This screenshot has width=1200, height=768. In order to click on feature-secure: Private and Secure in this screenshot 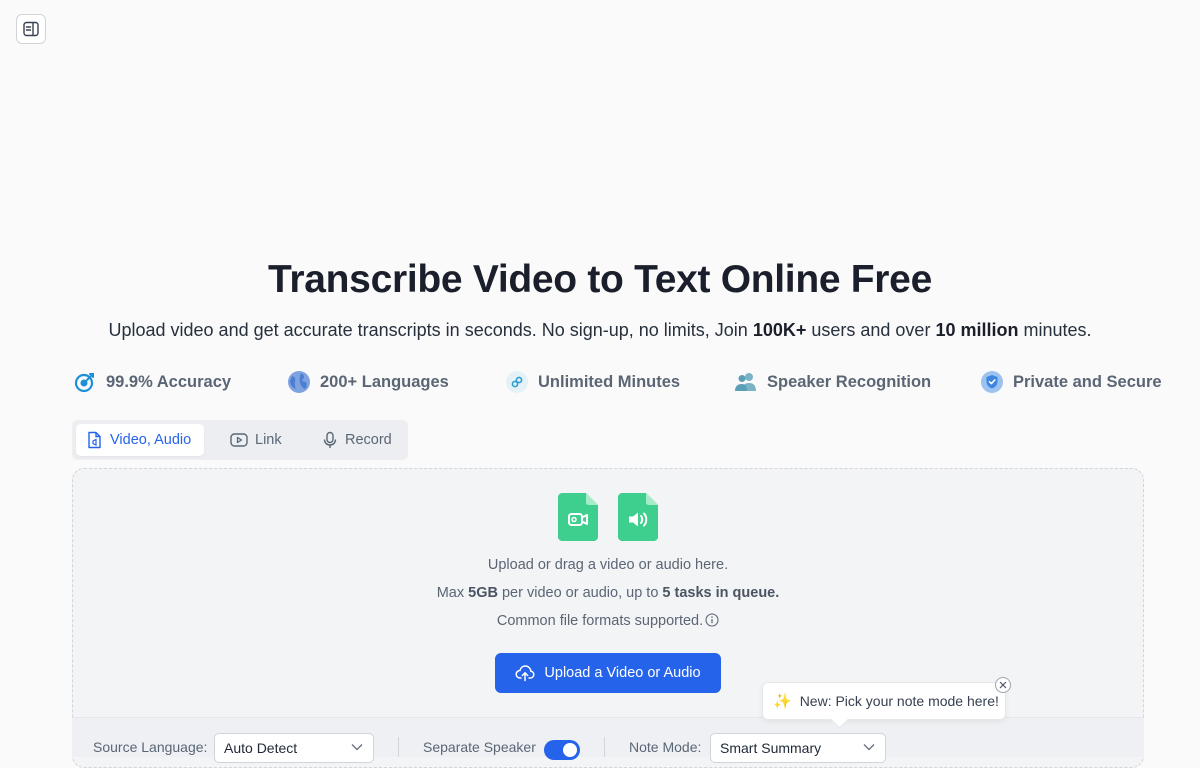, I will do `click(1070, 382)`.